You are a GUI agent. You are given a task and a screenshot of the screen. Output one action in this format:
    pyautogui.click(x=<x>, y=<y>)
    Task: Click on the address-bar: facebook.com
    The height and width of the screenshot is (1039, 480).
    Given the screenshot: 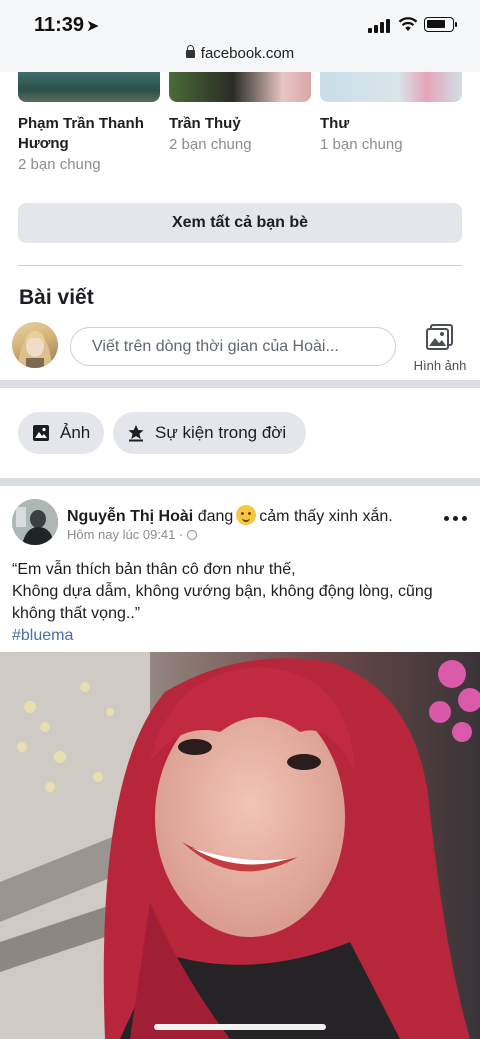 What is the action you would take?
    pyautogui.click(x=240, y=53)
    